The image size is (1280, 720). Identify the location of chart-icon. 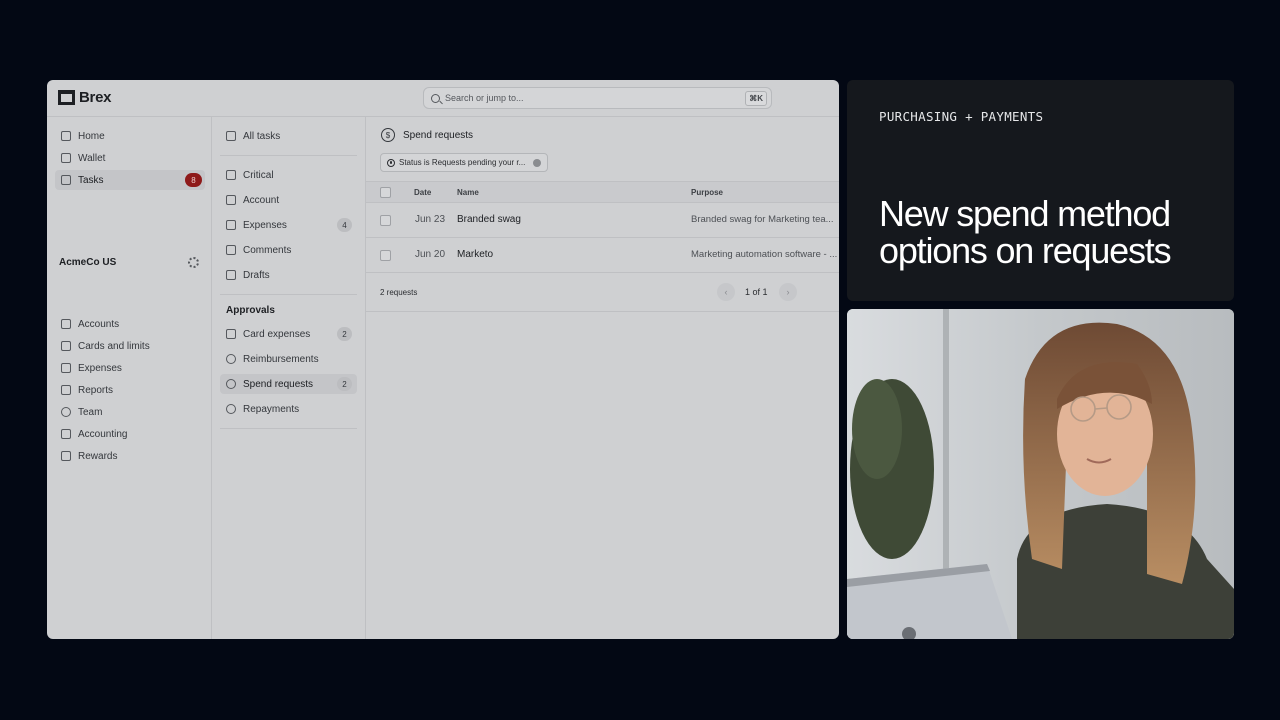
(66, 390).